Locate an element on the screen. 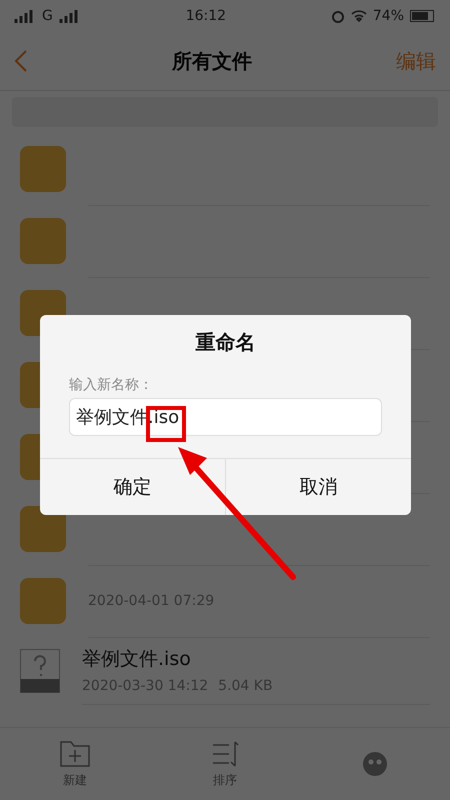 The width and height of the screenshot is (450, 800). alarm-icon is located at coordinates (337, 16).